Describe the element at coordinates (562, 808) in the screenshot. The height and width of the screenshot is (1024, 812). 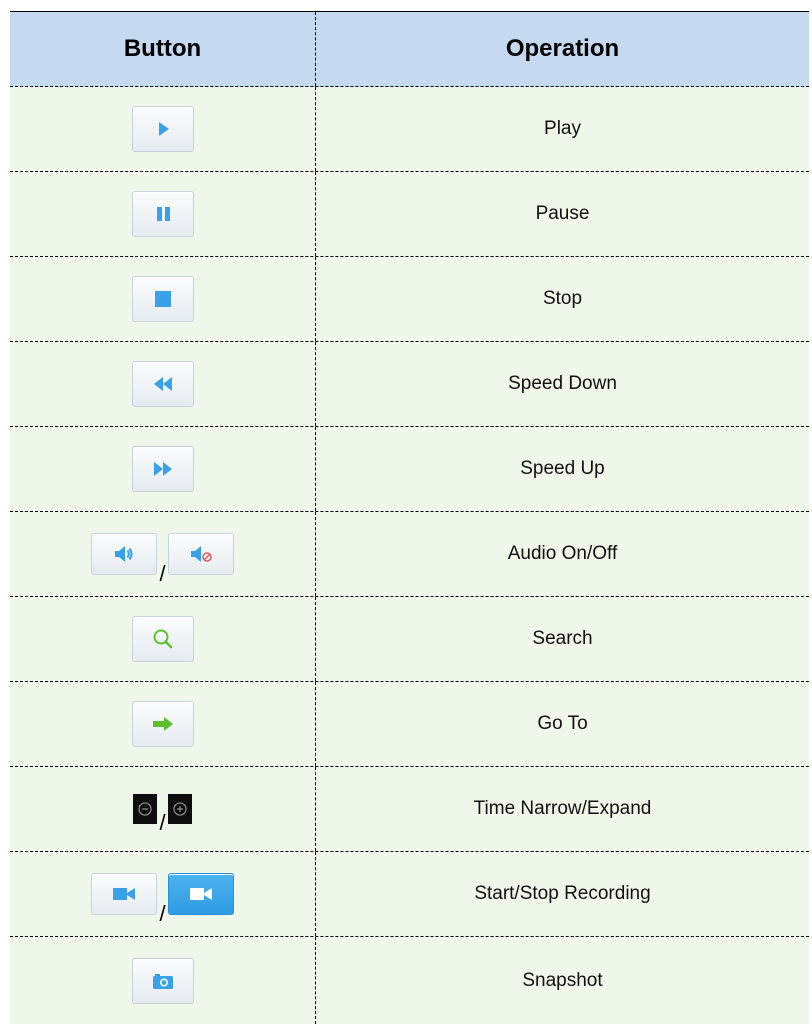
I see `operation-label: Time Narrow/Expand` at that location.